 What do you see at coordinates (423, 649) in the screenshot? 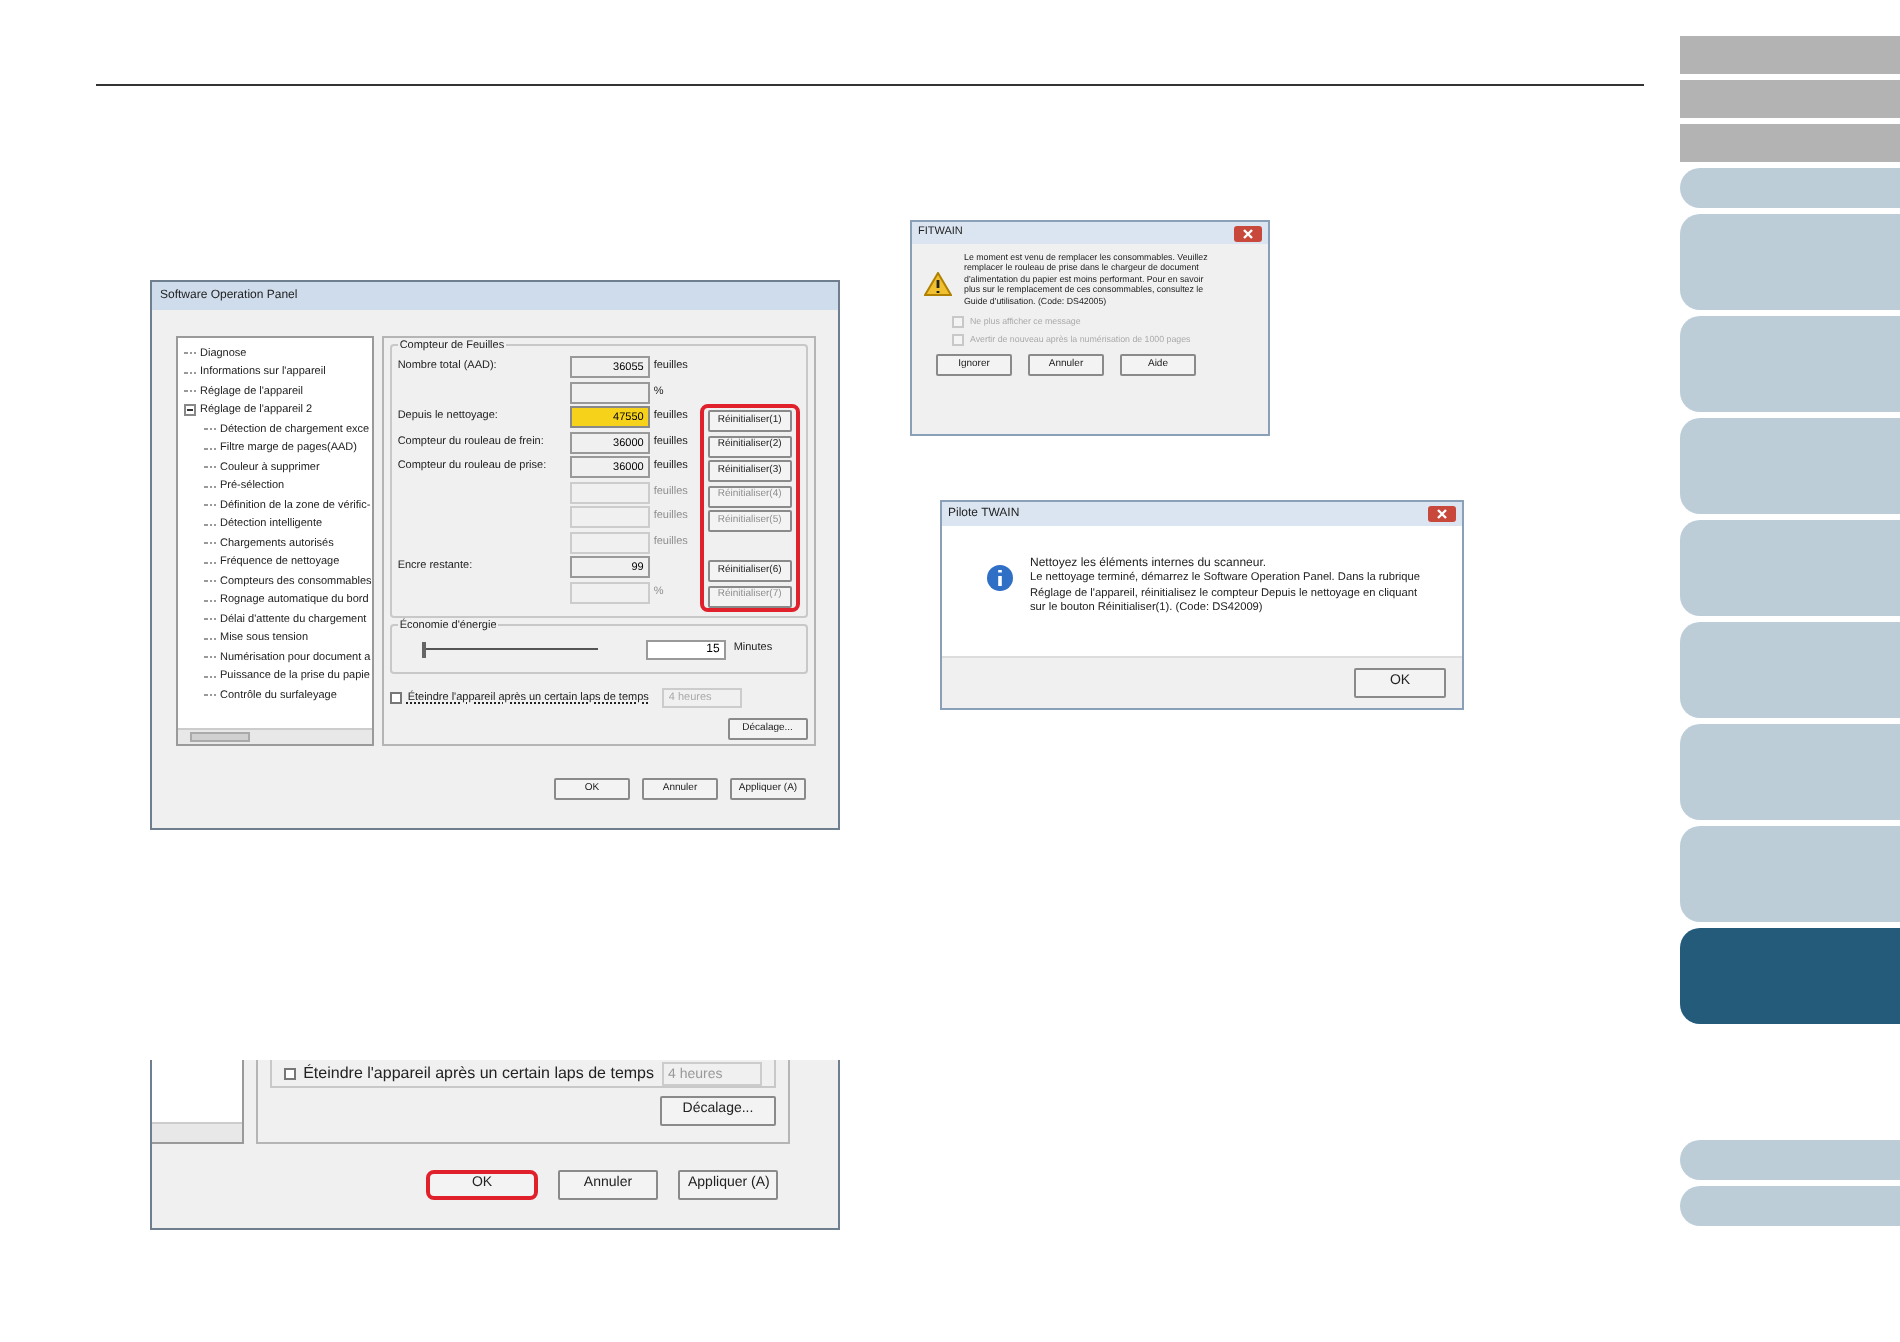
I see `slider-thumb` at bounding box center [423, 649].